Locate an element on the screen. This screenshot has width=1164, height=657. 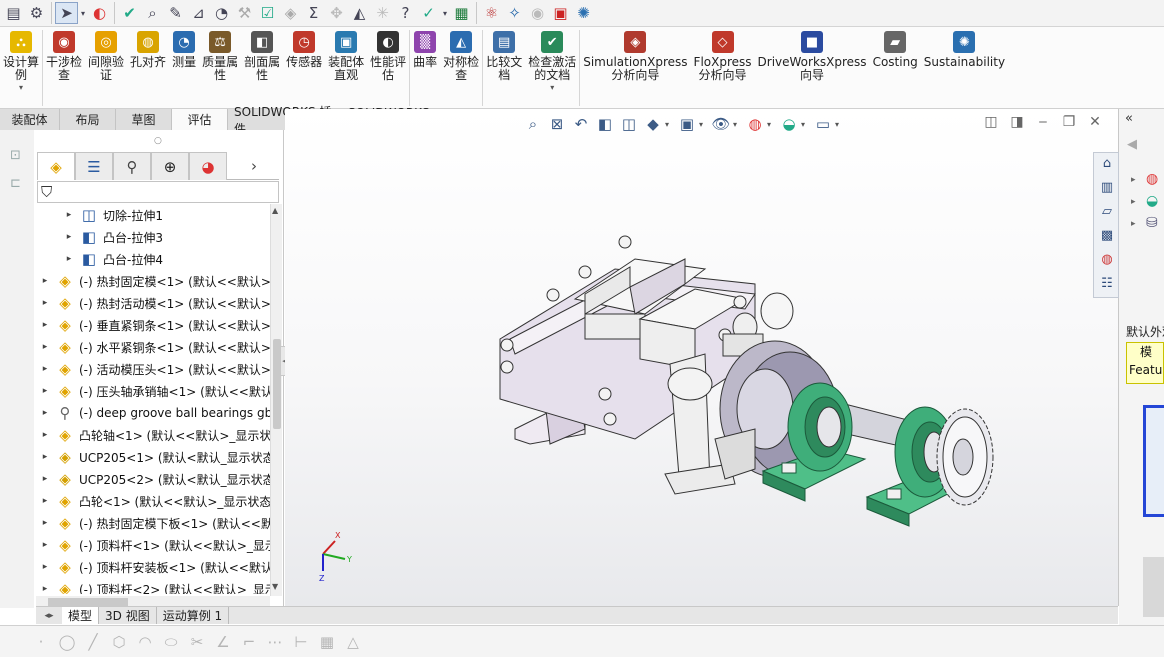
verify-icon: ◉ is located at coordinates (537, 13).